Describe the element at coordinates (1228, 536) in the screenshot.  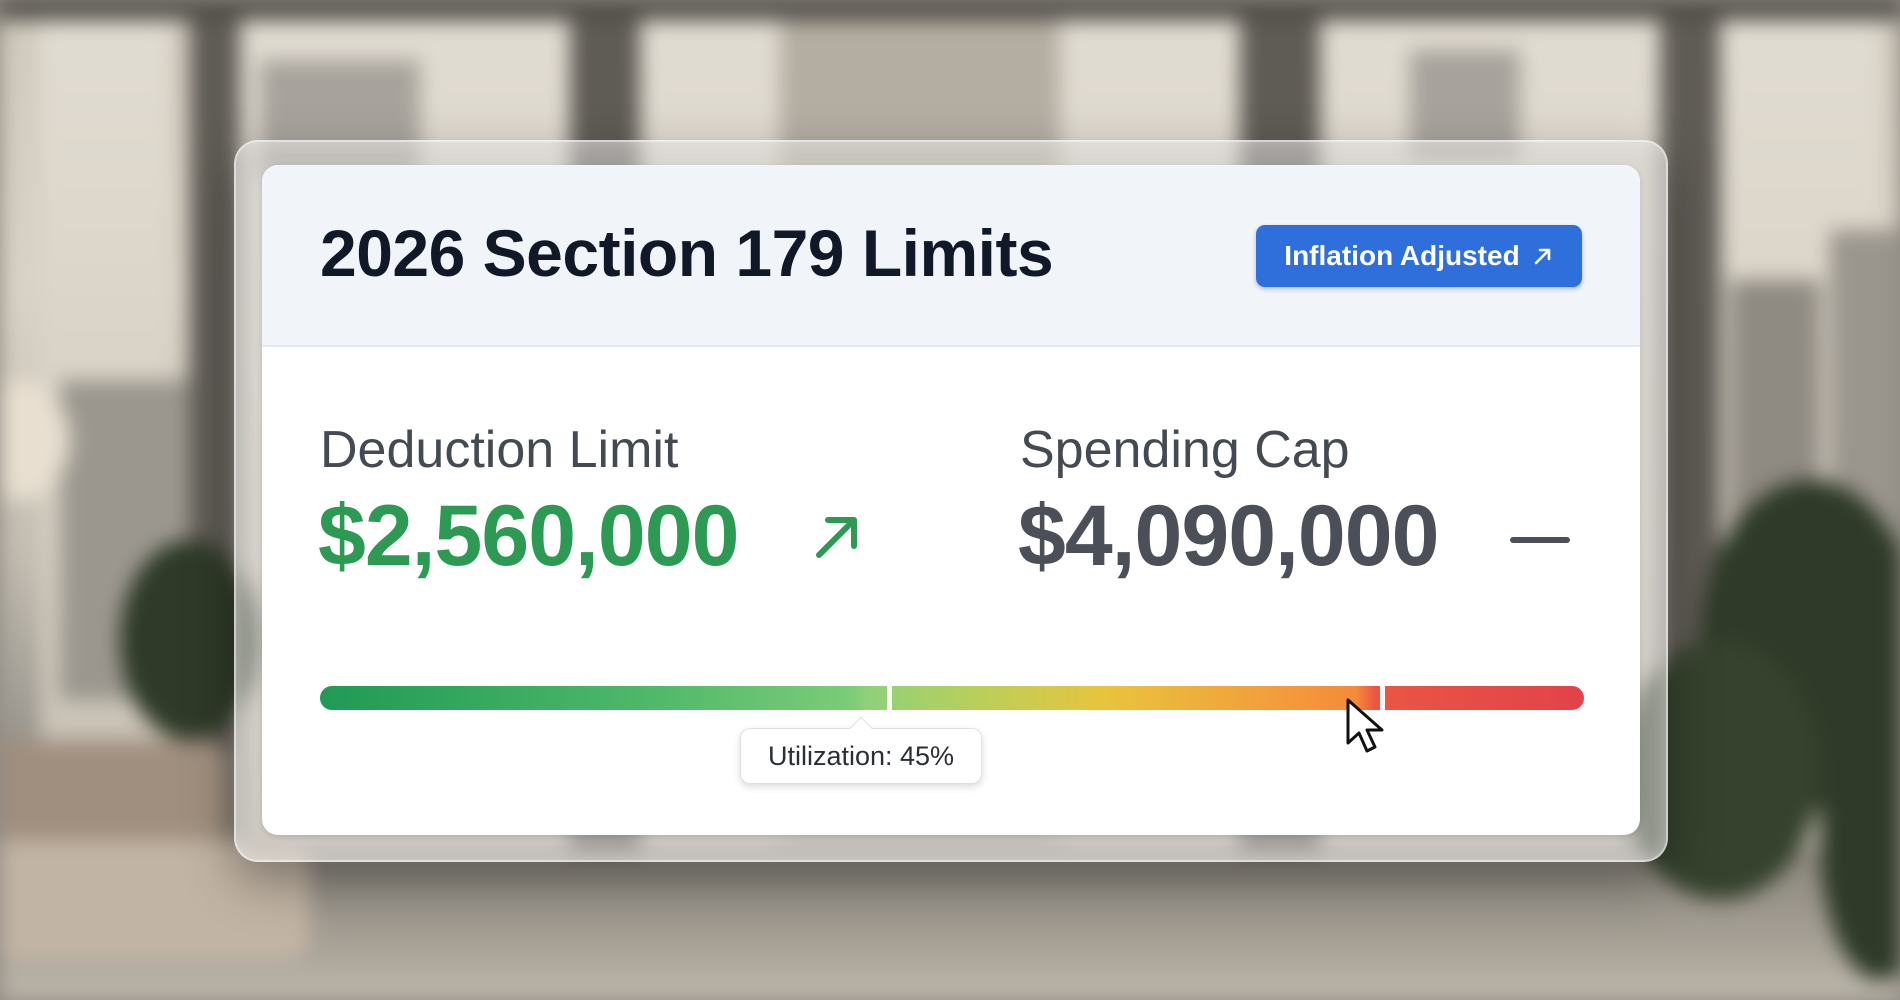
I see `spending-cap-value: $4,090,000` at that location.